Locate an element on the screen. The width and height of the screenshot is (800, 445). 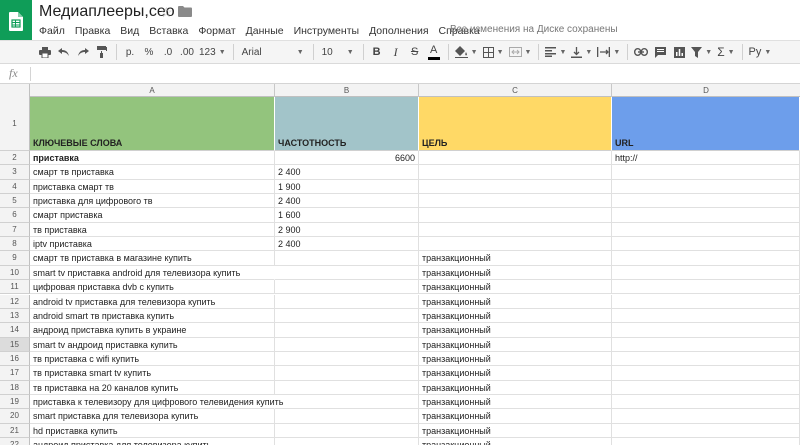
cell-a: hd приставка купить is located at coordinates (152, 430).